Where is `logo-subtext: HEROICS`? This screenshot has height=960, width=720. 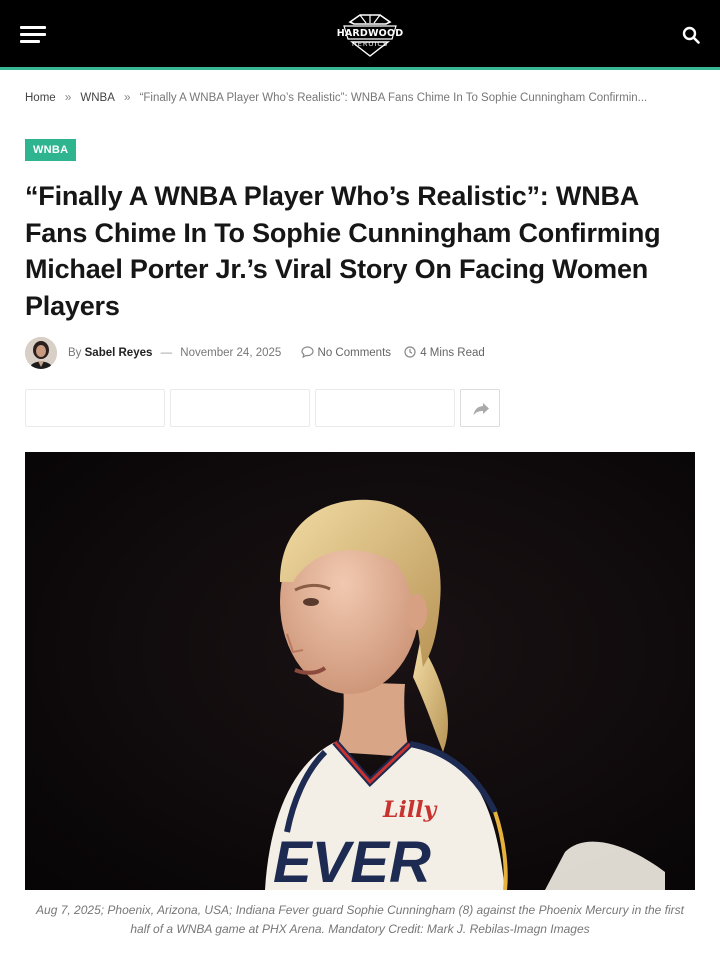 logo-subtext: HEROICS is located at coordinates (370, 44).